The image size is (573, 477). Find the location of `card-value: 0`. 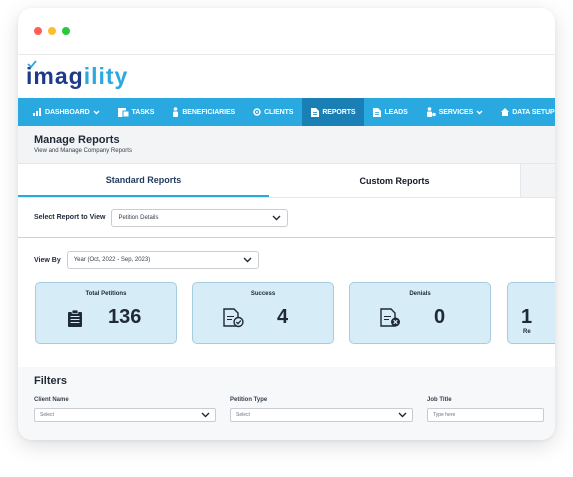

card-value: 0 is located at coordinates (440, 317).